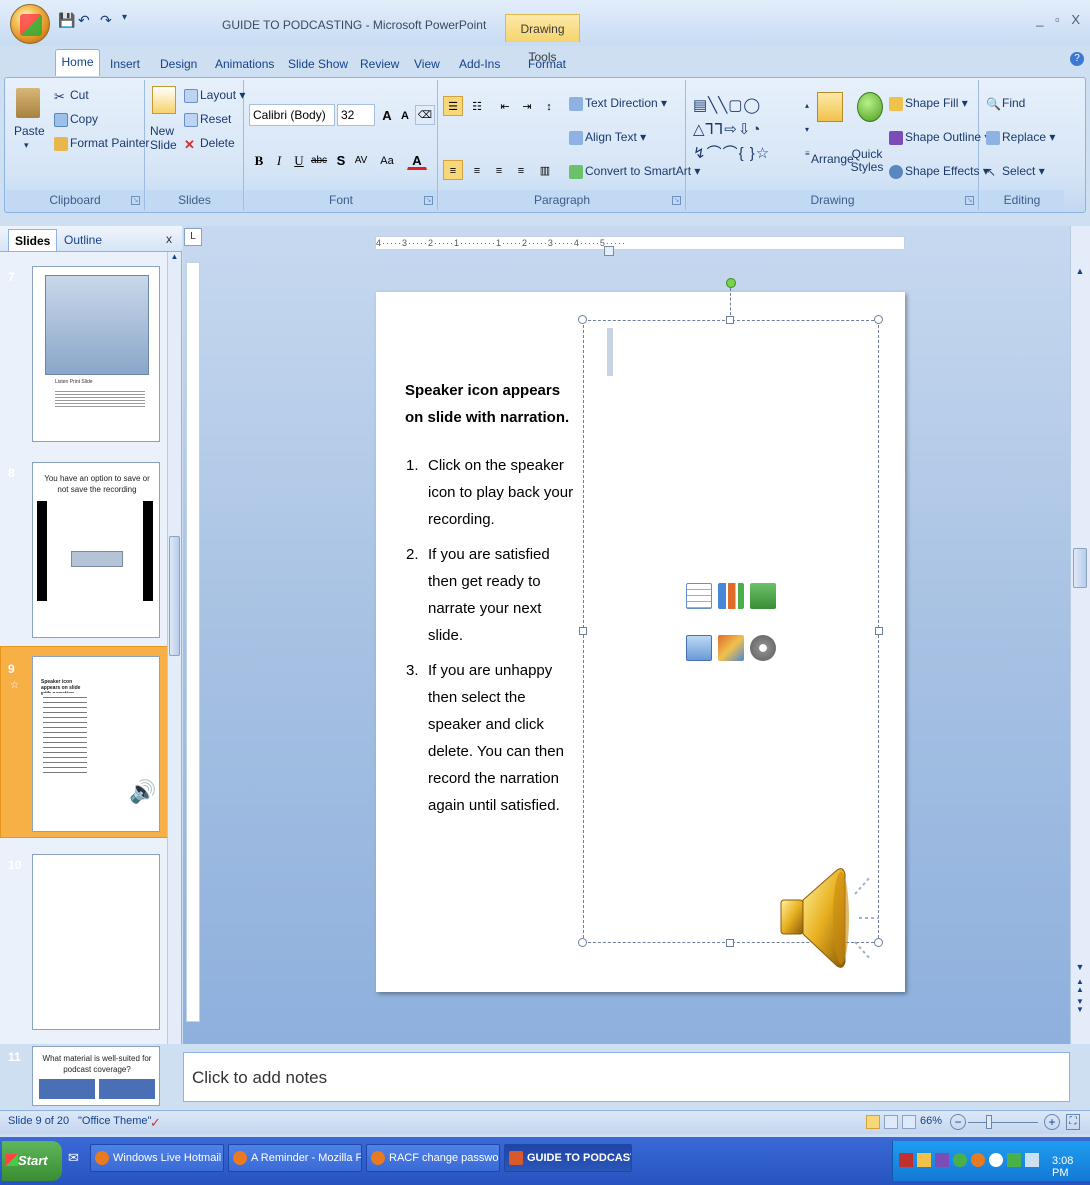  Describe the element at coordinates (477, 106) in the screenshot. I see `numbering-button: ☷` at that location.